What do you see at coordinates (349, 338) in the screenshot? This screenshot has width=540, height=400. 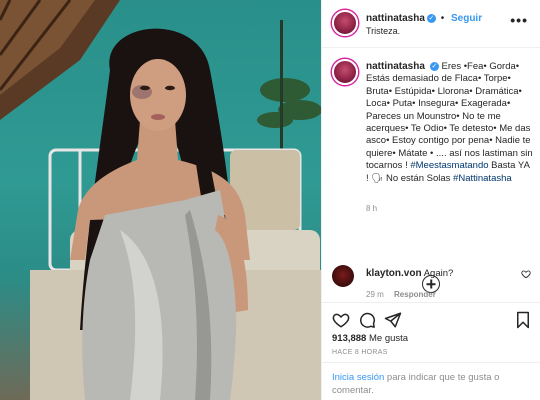 I see `likes-number: 913,888` at bounding box center [349, 338].